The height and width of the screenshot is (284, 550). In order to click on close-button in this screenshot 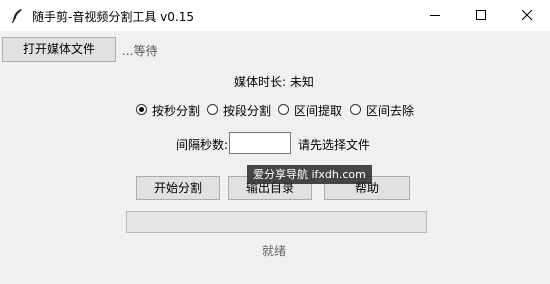, I will do `click(527, 15)`.